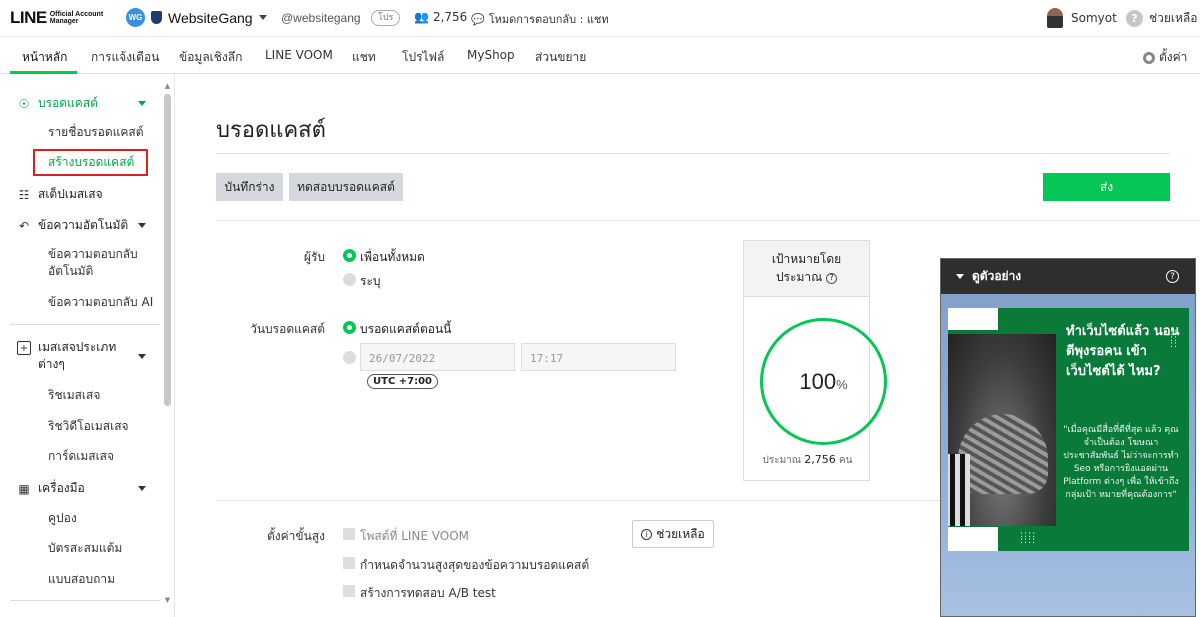  I want to click on step-message-icon: ☷, so click(24, 194).